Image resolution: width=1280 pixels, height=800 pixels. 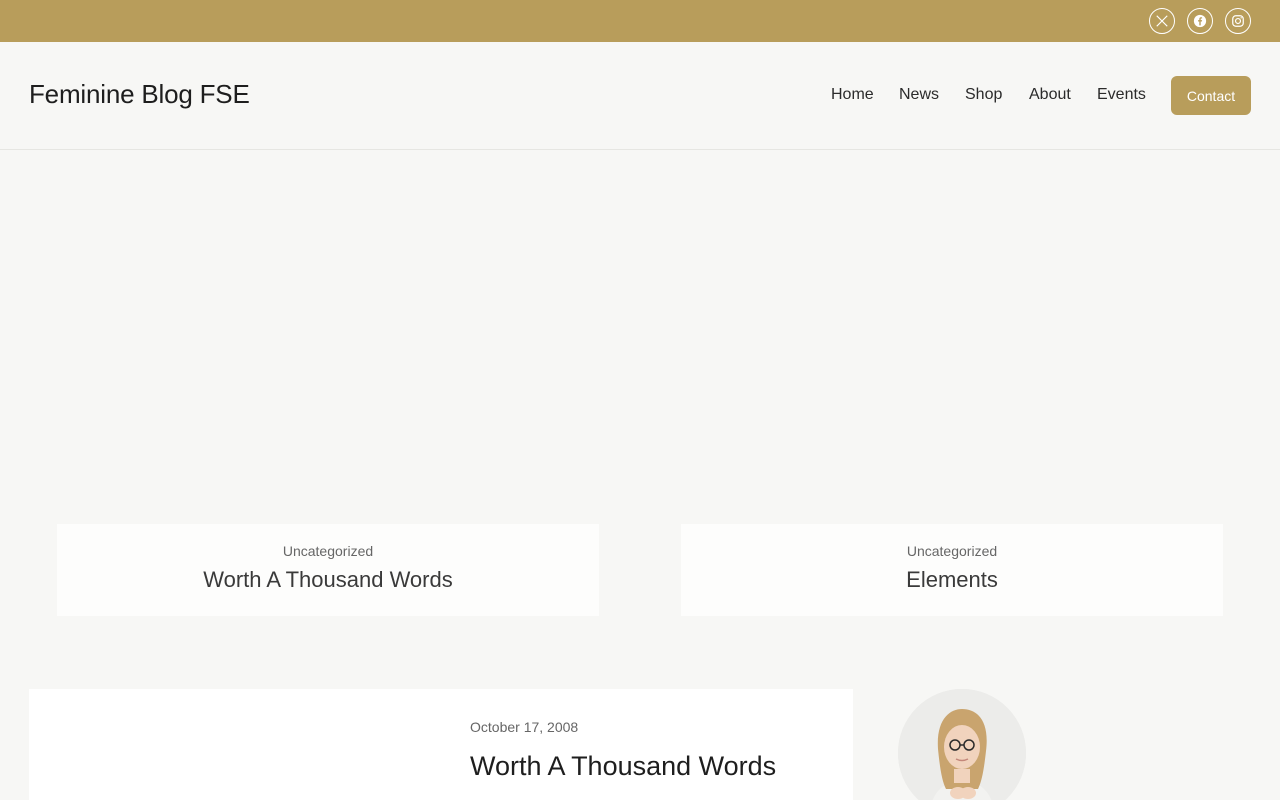 What do you see at coordinates (139, 94) in the screenshot?
I see `site-title: Feminine Blog FSE` at bounding box center [139, 94].